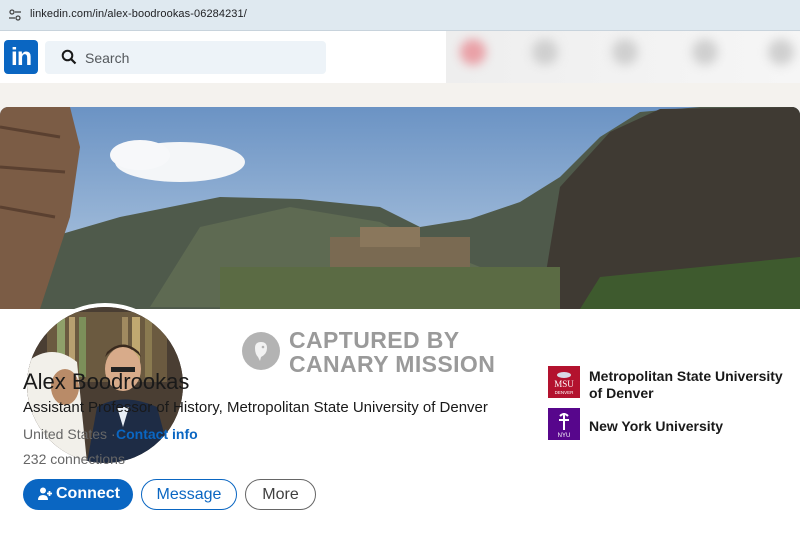 This screenshot has height=533, width=800. I want to click on nyu-logo-text: NYU, so click(564, 436).